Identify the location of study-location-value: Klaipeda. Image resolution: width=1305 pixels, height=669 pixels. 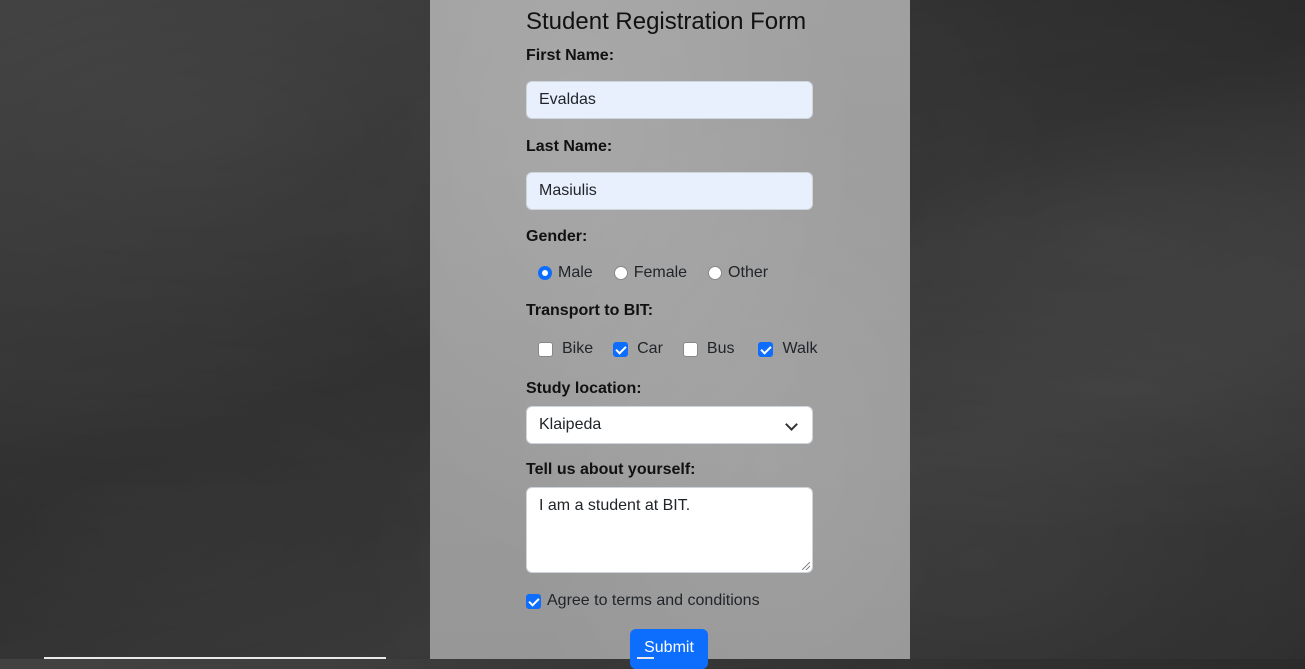
(570, 424).